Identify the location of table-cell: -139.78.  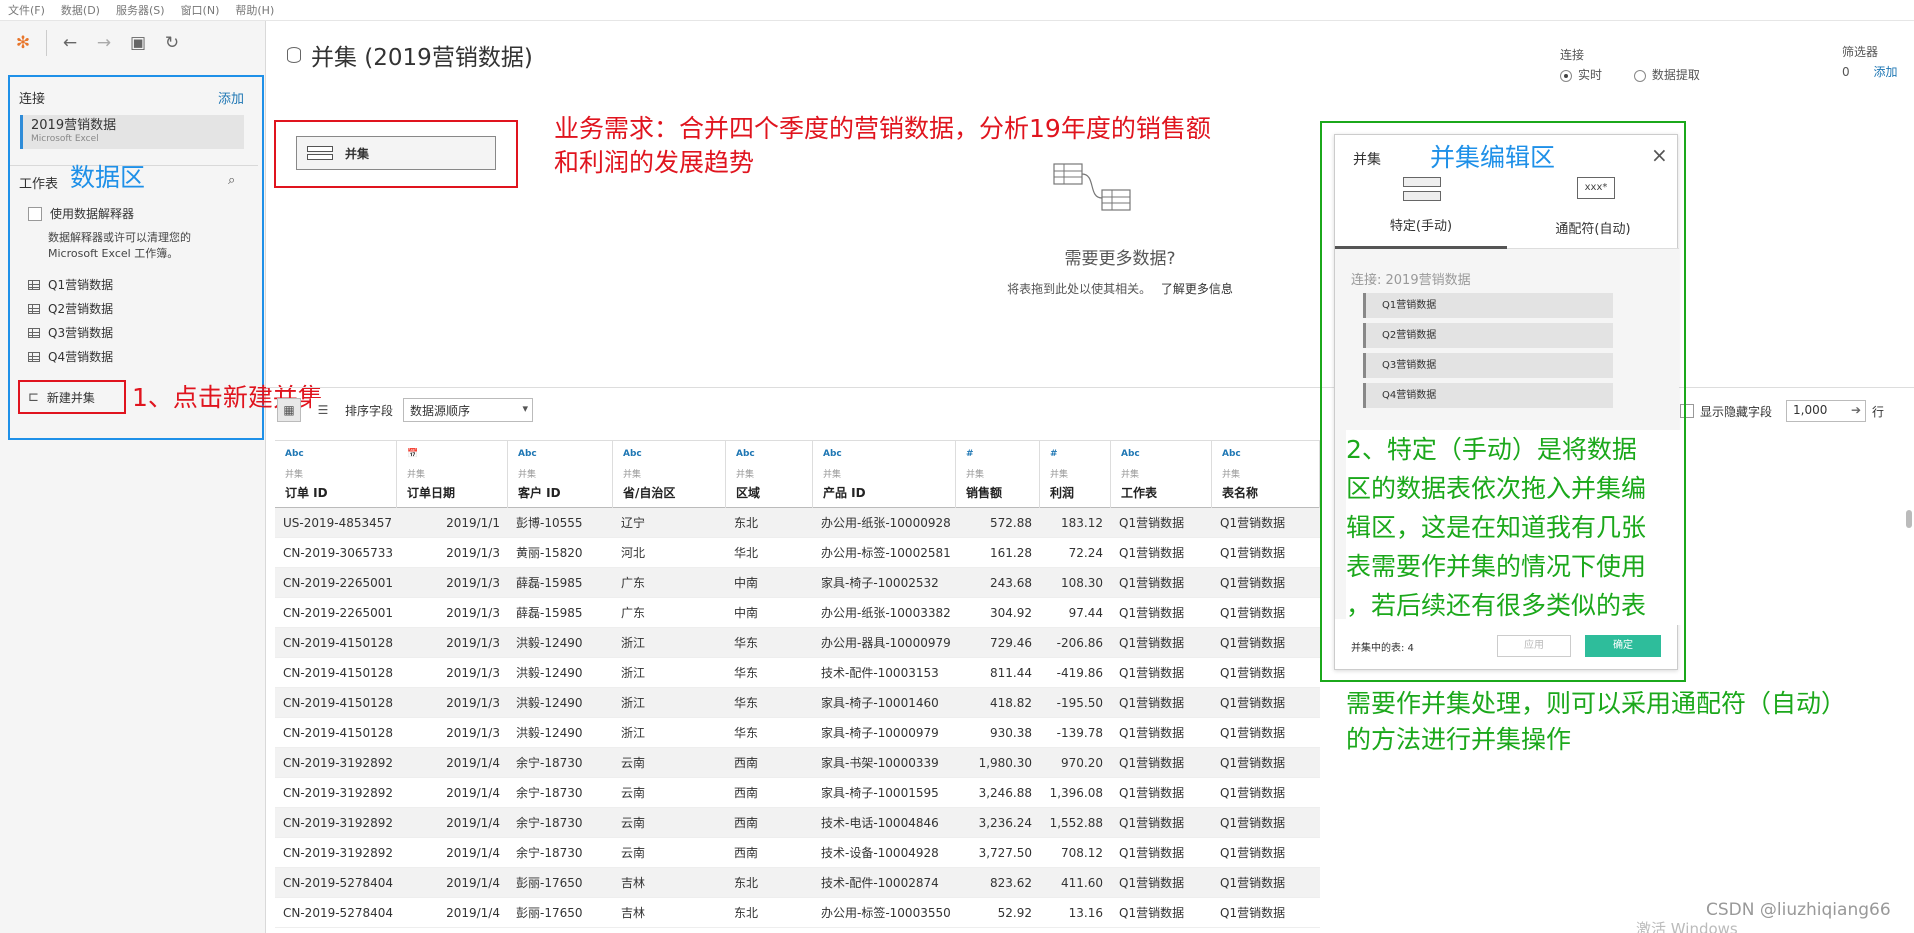
(1079, 733).